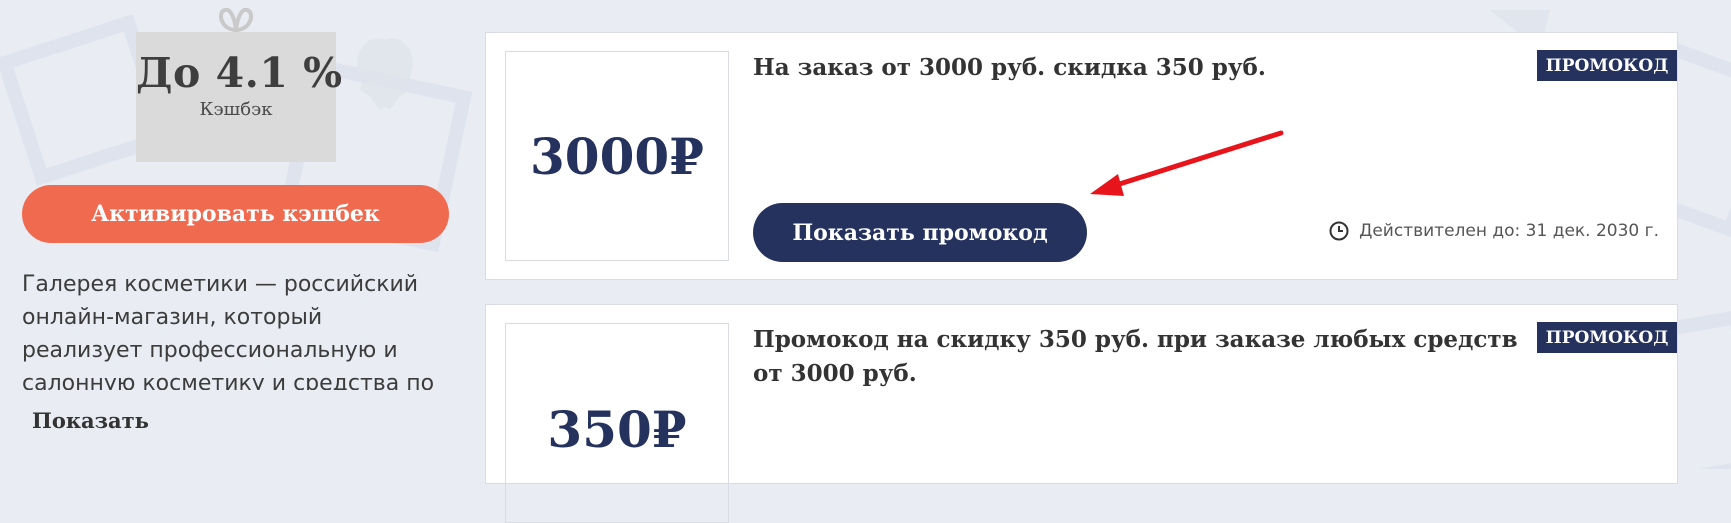 The width and height of the screenshot is (1731, 523). What do you see at coordinates (617, 156) in the screenshot?
I see `coupon-amount: 3000₽` at bounding box center [617, 156].